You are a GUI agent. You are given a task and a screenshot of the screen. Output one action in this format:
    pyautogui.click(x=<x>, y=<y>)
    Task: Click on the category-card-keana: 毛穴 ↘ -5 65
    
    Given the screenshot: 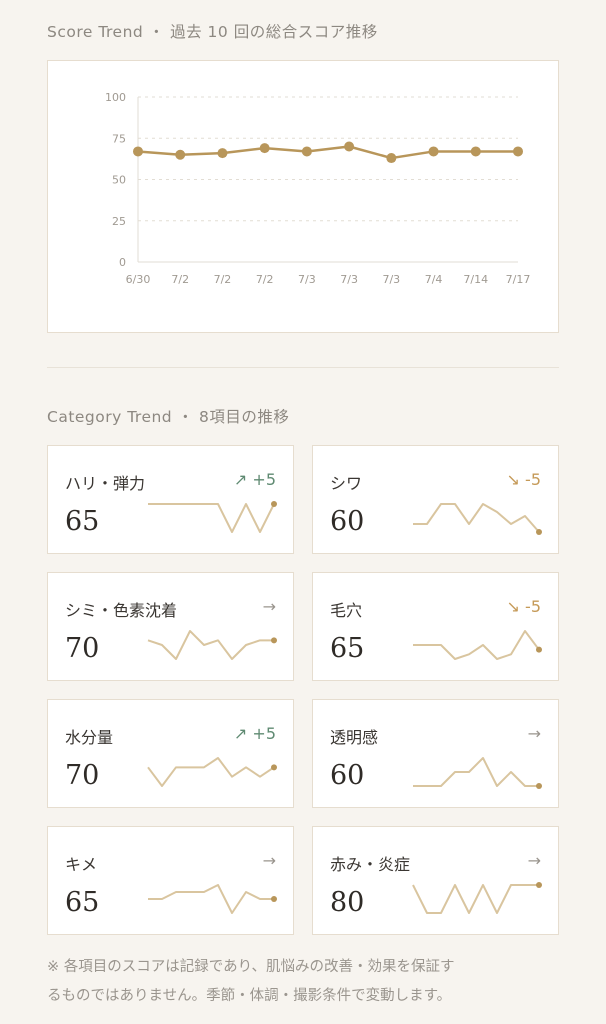 What is the action you would take?
    pyautogui.click(x=435, y=626)
    